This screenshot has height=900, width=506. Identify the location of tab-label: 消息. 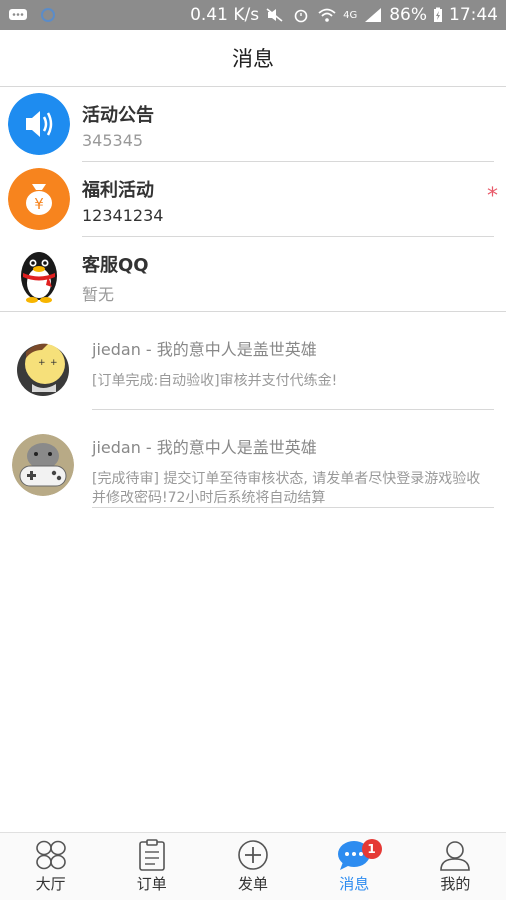
(354, 884).